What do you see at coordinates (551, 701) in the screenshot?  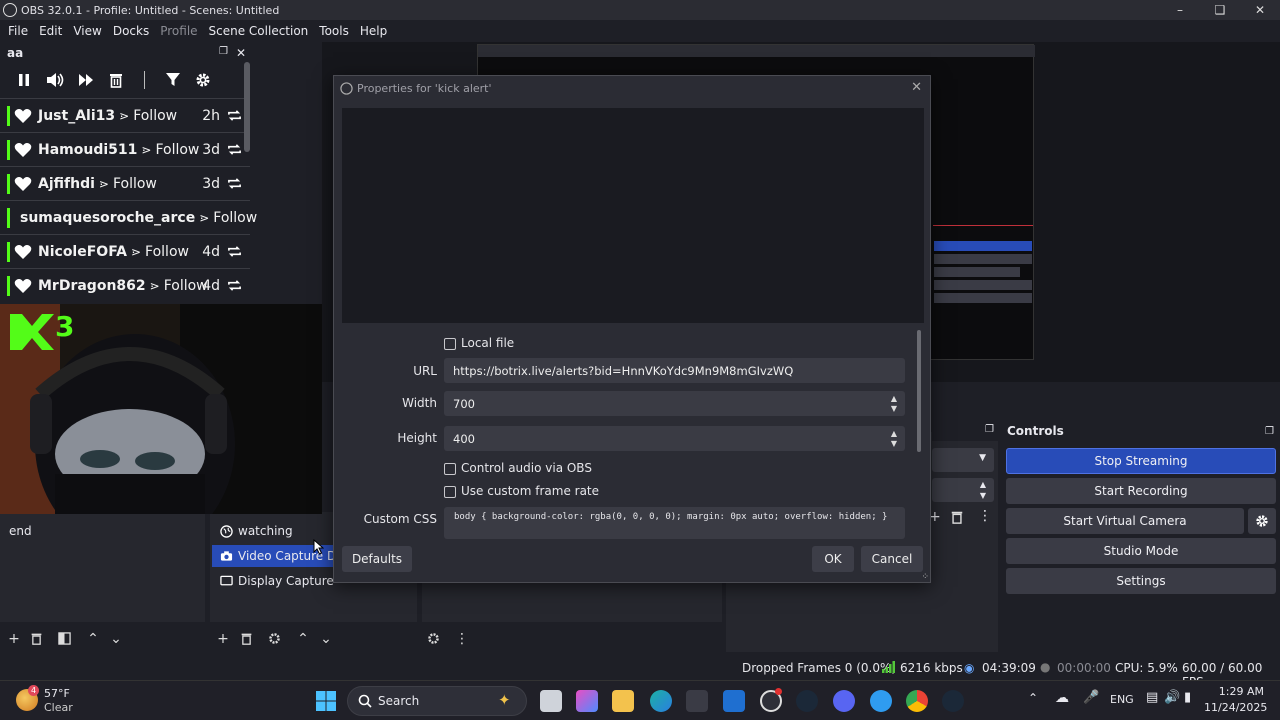 I see `task-view-icon` at bounding box center [551, 701].